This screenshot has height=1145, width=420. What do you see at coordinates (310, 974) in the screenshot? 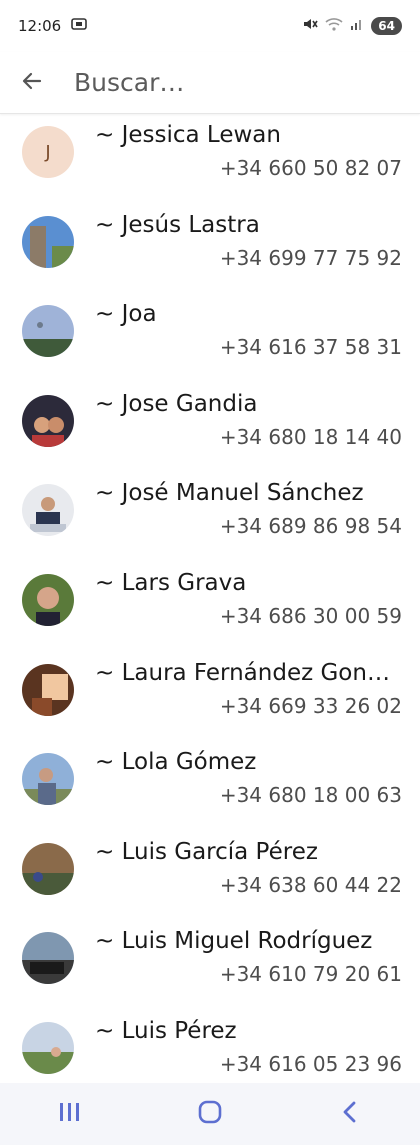
I see `contact-phone: +34 610 79 20 61` at bounding box center [310, 974].